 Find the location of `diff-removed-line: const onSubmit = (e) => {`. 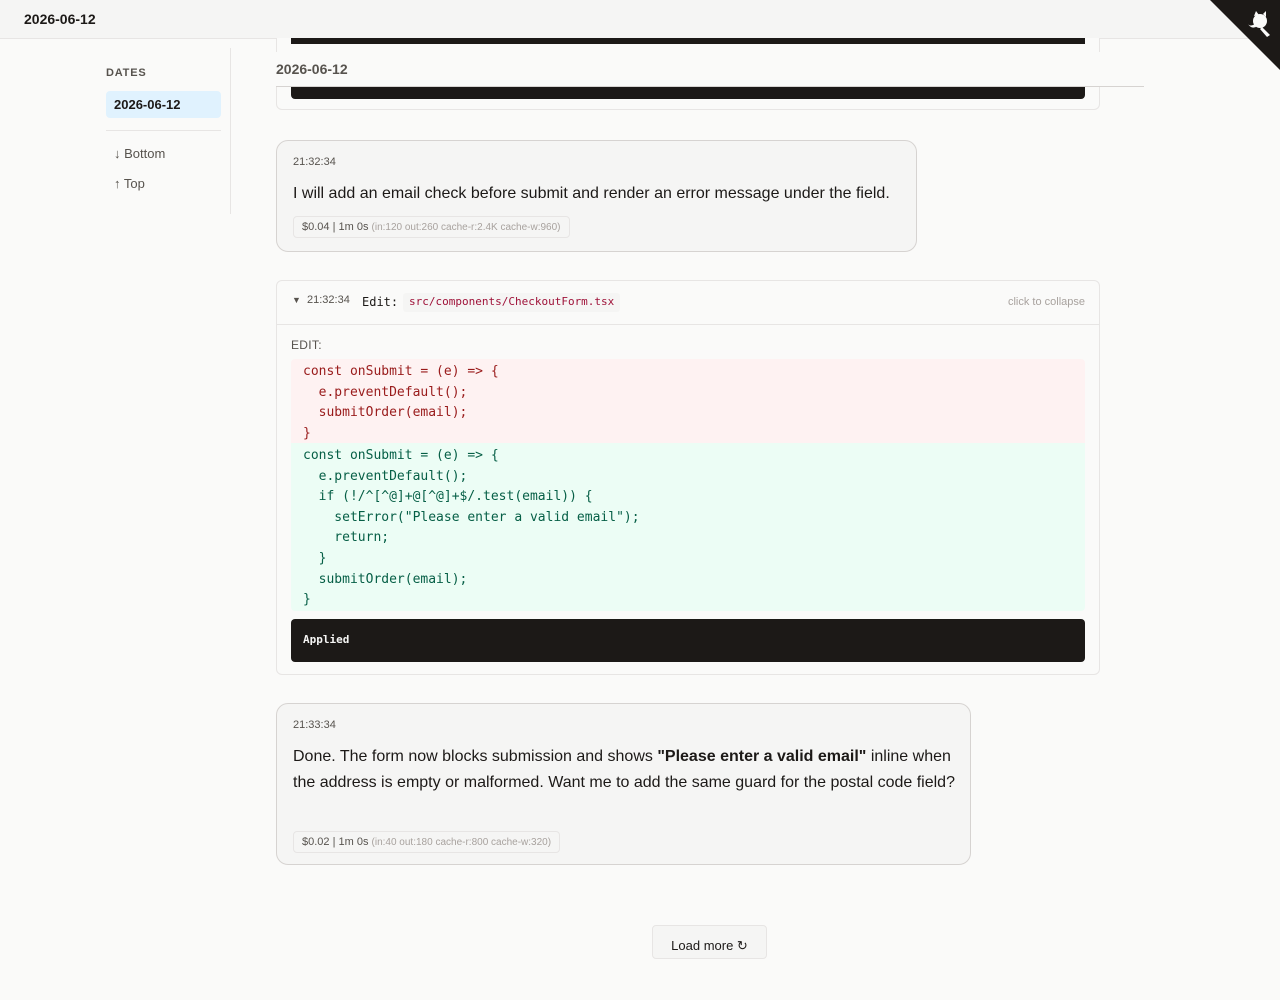

diff-removed-line: const onSubmit = (e) => { is located at coordinates (401, 371).